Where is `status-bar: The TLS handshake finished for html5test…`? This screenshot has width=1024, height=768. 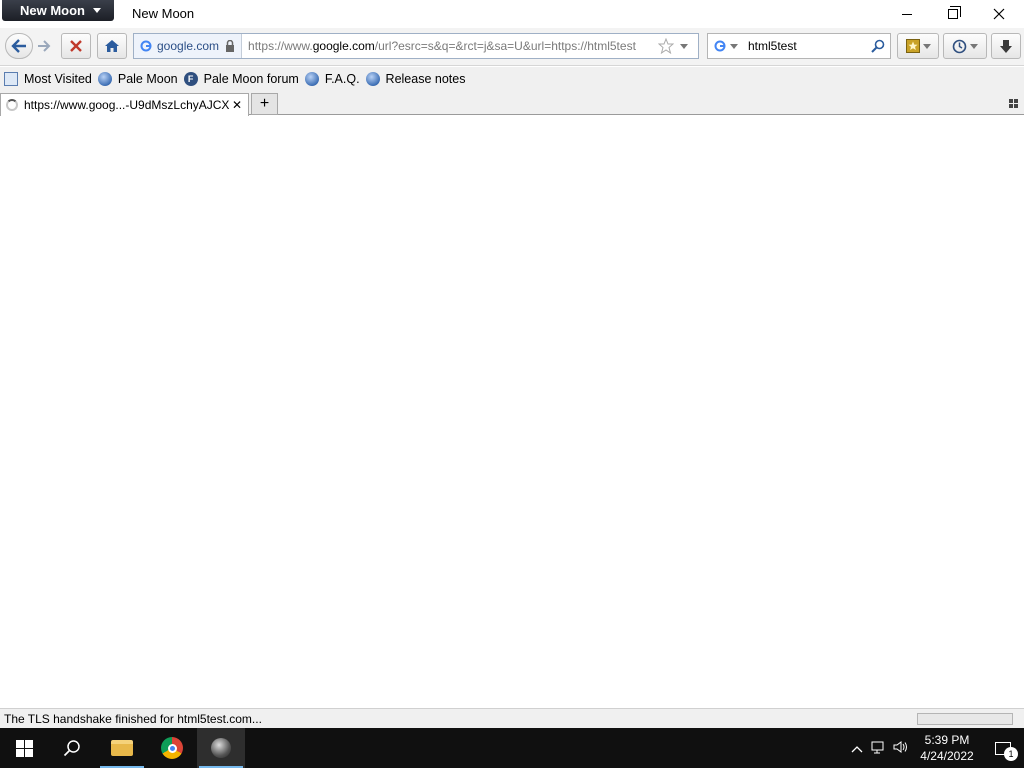 status-bar: The TLS handshake finished for html5test… is located at coordinates (512, 718).